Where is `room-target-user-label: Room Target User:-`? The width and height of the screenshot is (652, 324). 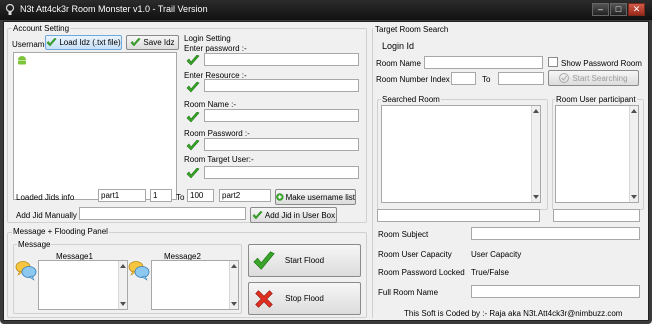 room-target-user-label: Room Target User:- is located at coordinates (219, 159).